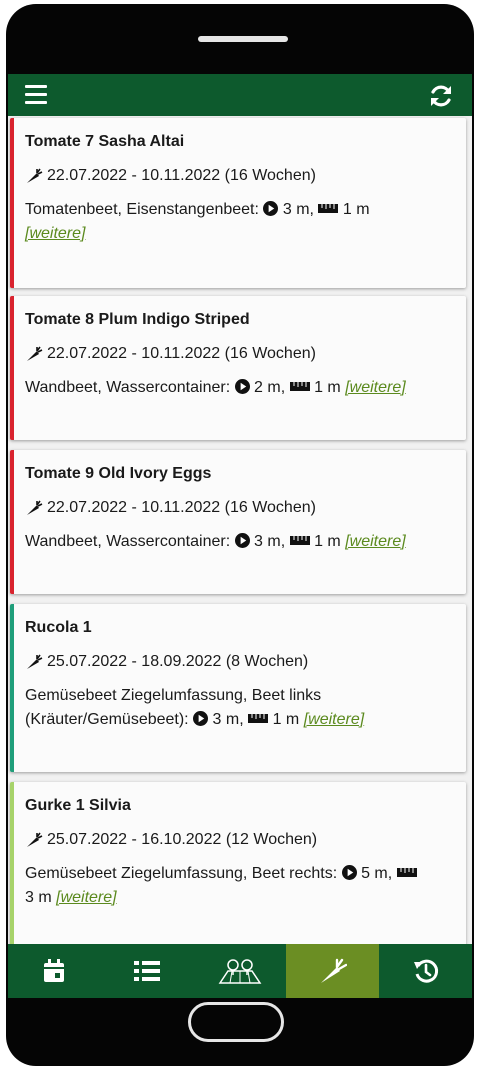 Image resolution: width=478 pixels, height=1072 pixels. What do you see at coordinates (36, 95) in the screenshot?
I see `hamburger-menu-icon` at bounding box center [36, 95].